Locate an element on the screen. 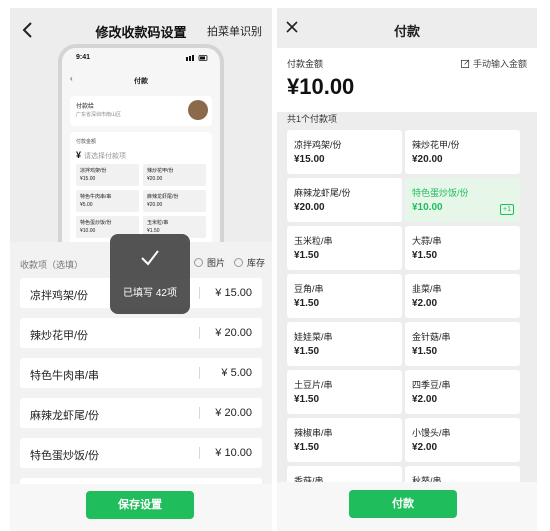  option-stock: 库存 is located at coordinates (249, 262).